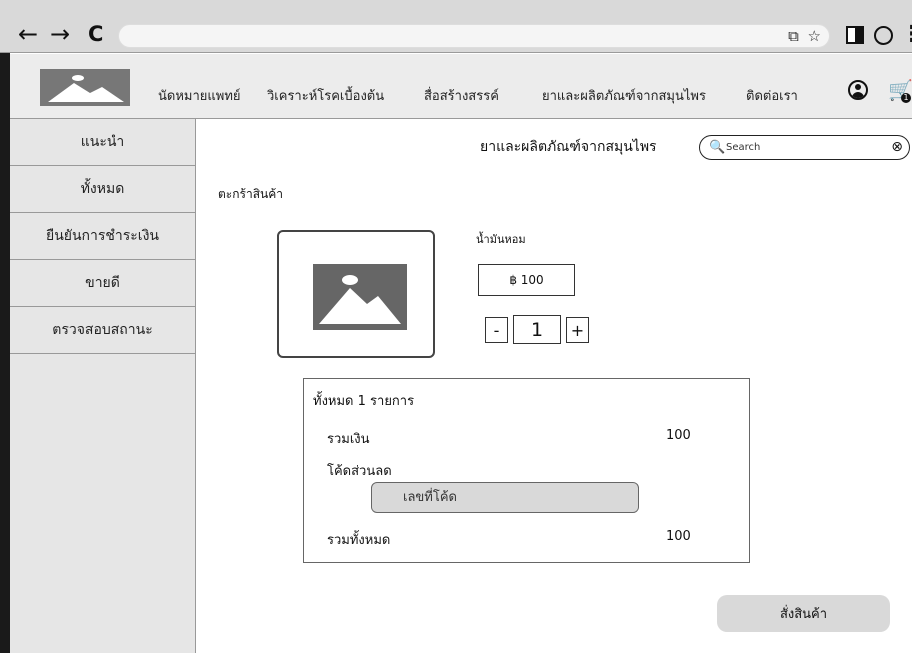  What do you see at coordinates (102, 236) in the screenshot?
I see `sidebar-item-payment-confirm: ยืนยันการชำระเงิน` at bounding box center [102, 236].